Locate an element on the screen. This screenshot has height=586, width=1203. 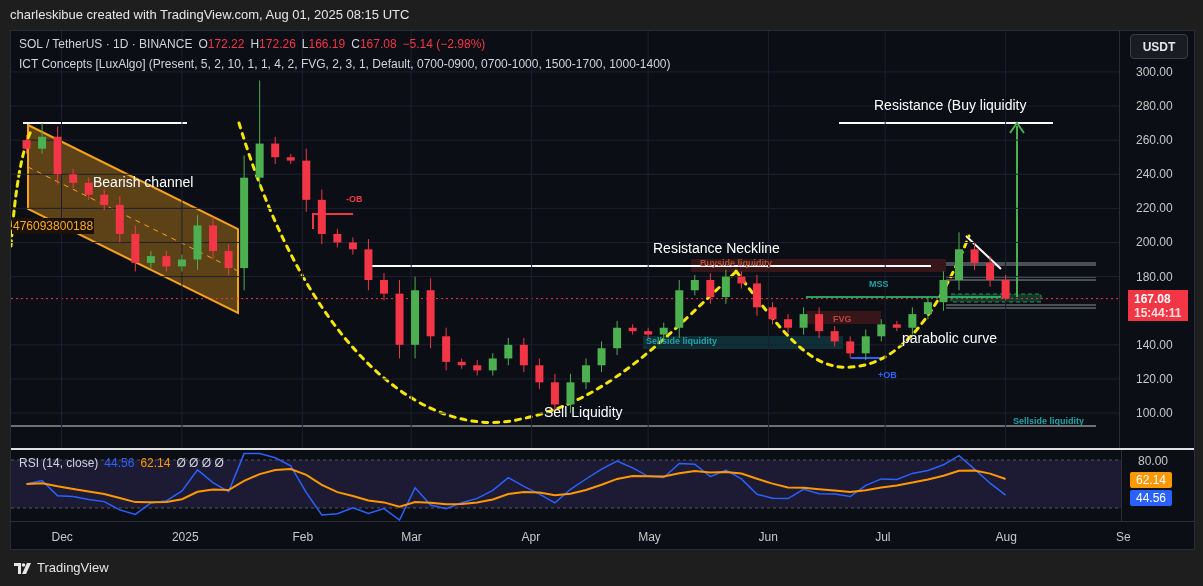
chart-label: Resistance Neckline is located at coordinates (716, 248).